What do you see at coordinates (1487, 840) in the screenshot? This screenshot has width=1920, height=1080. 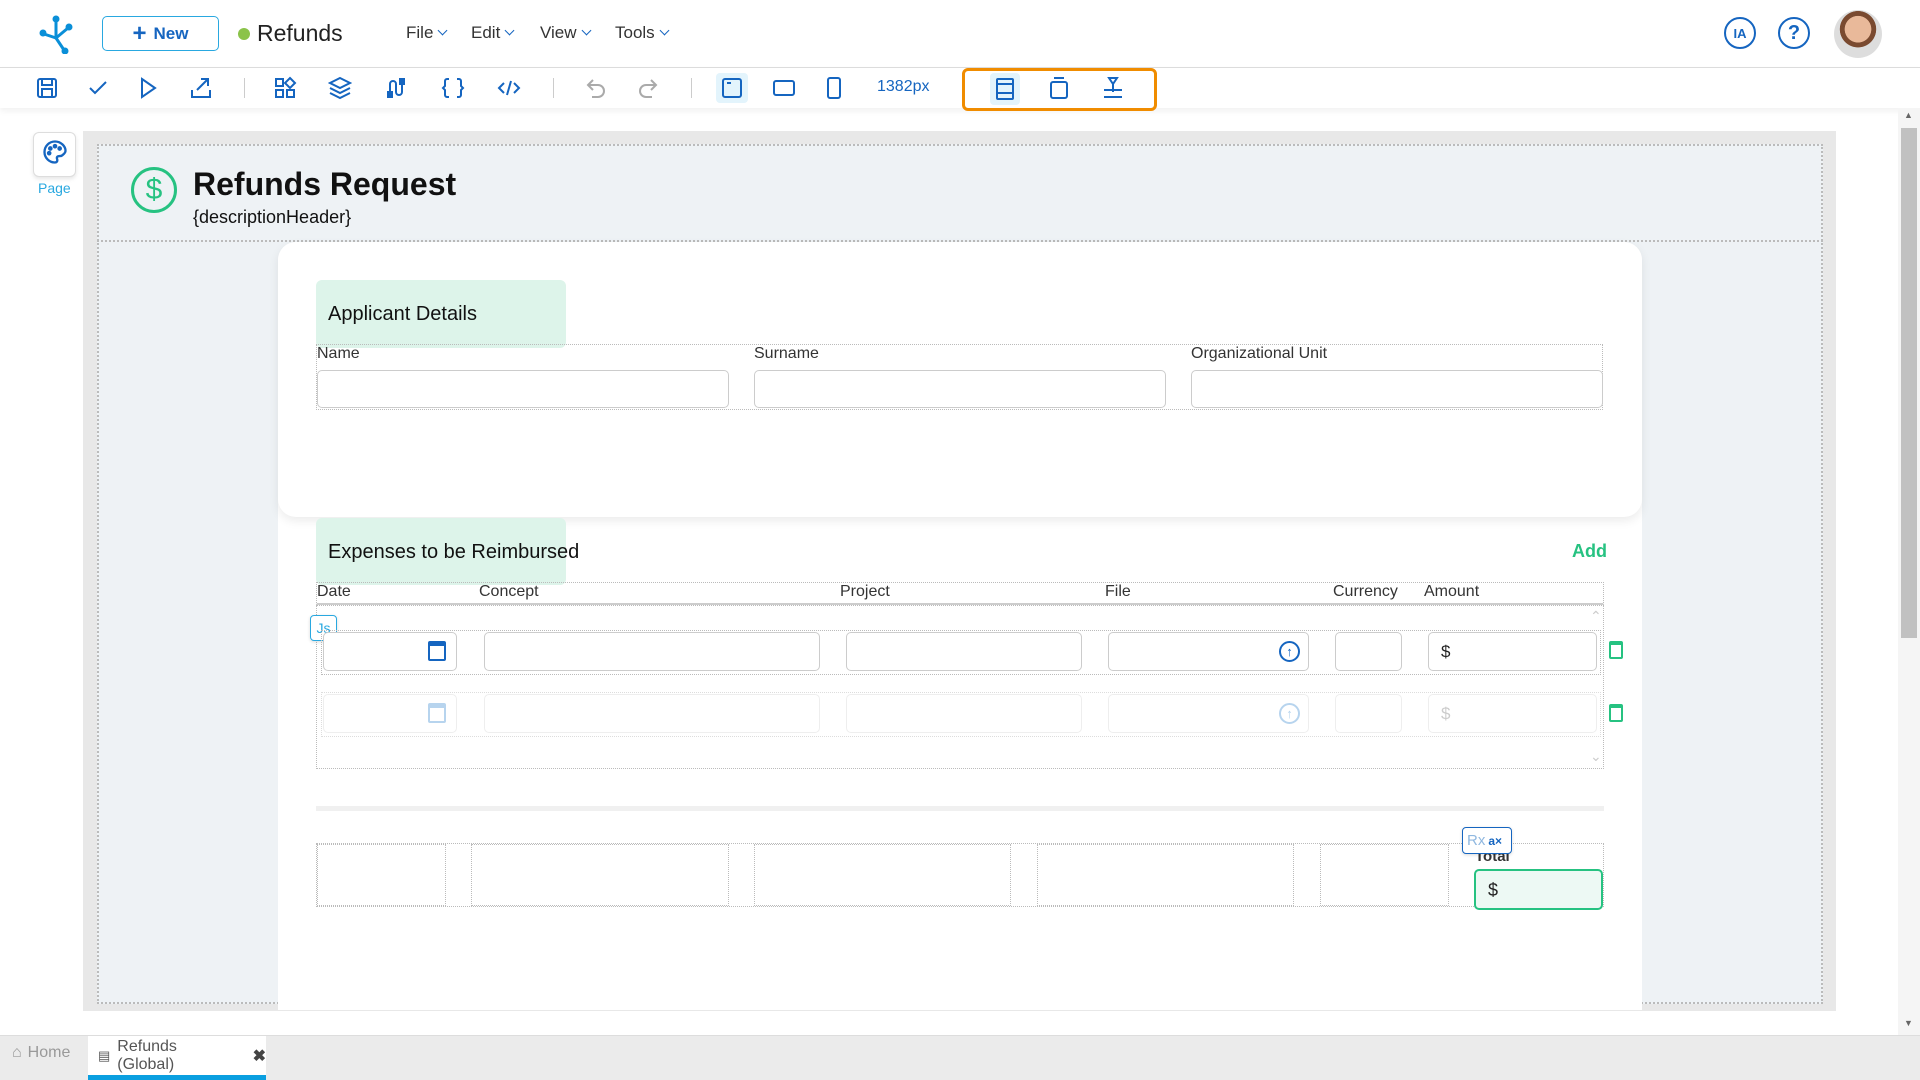 I see `rx-formula-badge: Rx a×` at bounding box center [1487, 840].